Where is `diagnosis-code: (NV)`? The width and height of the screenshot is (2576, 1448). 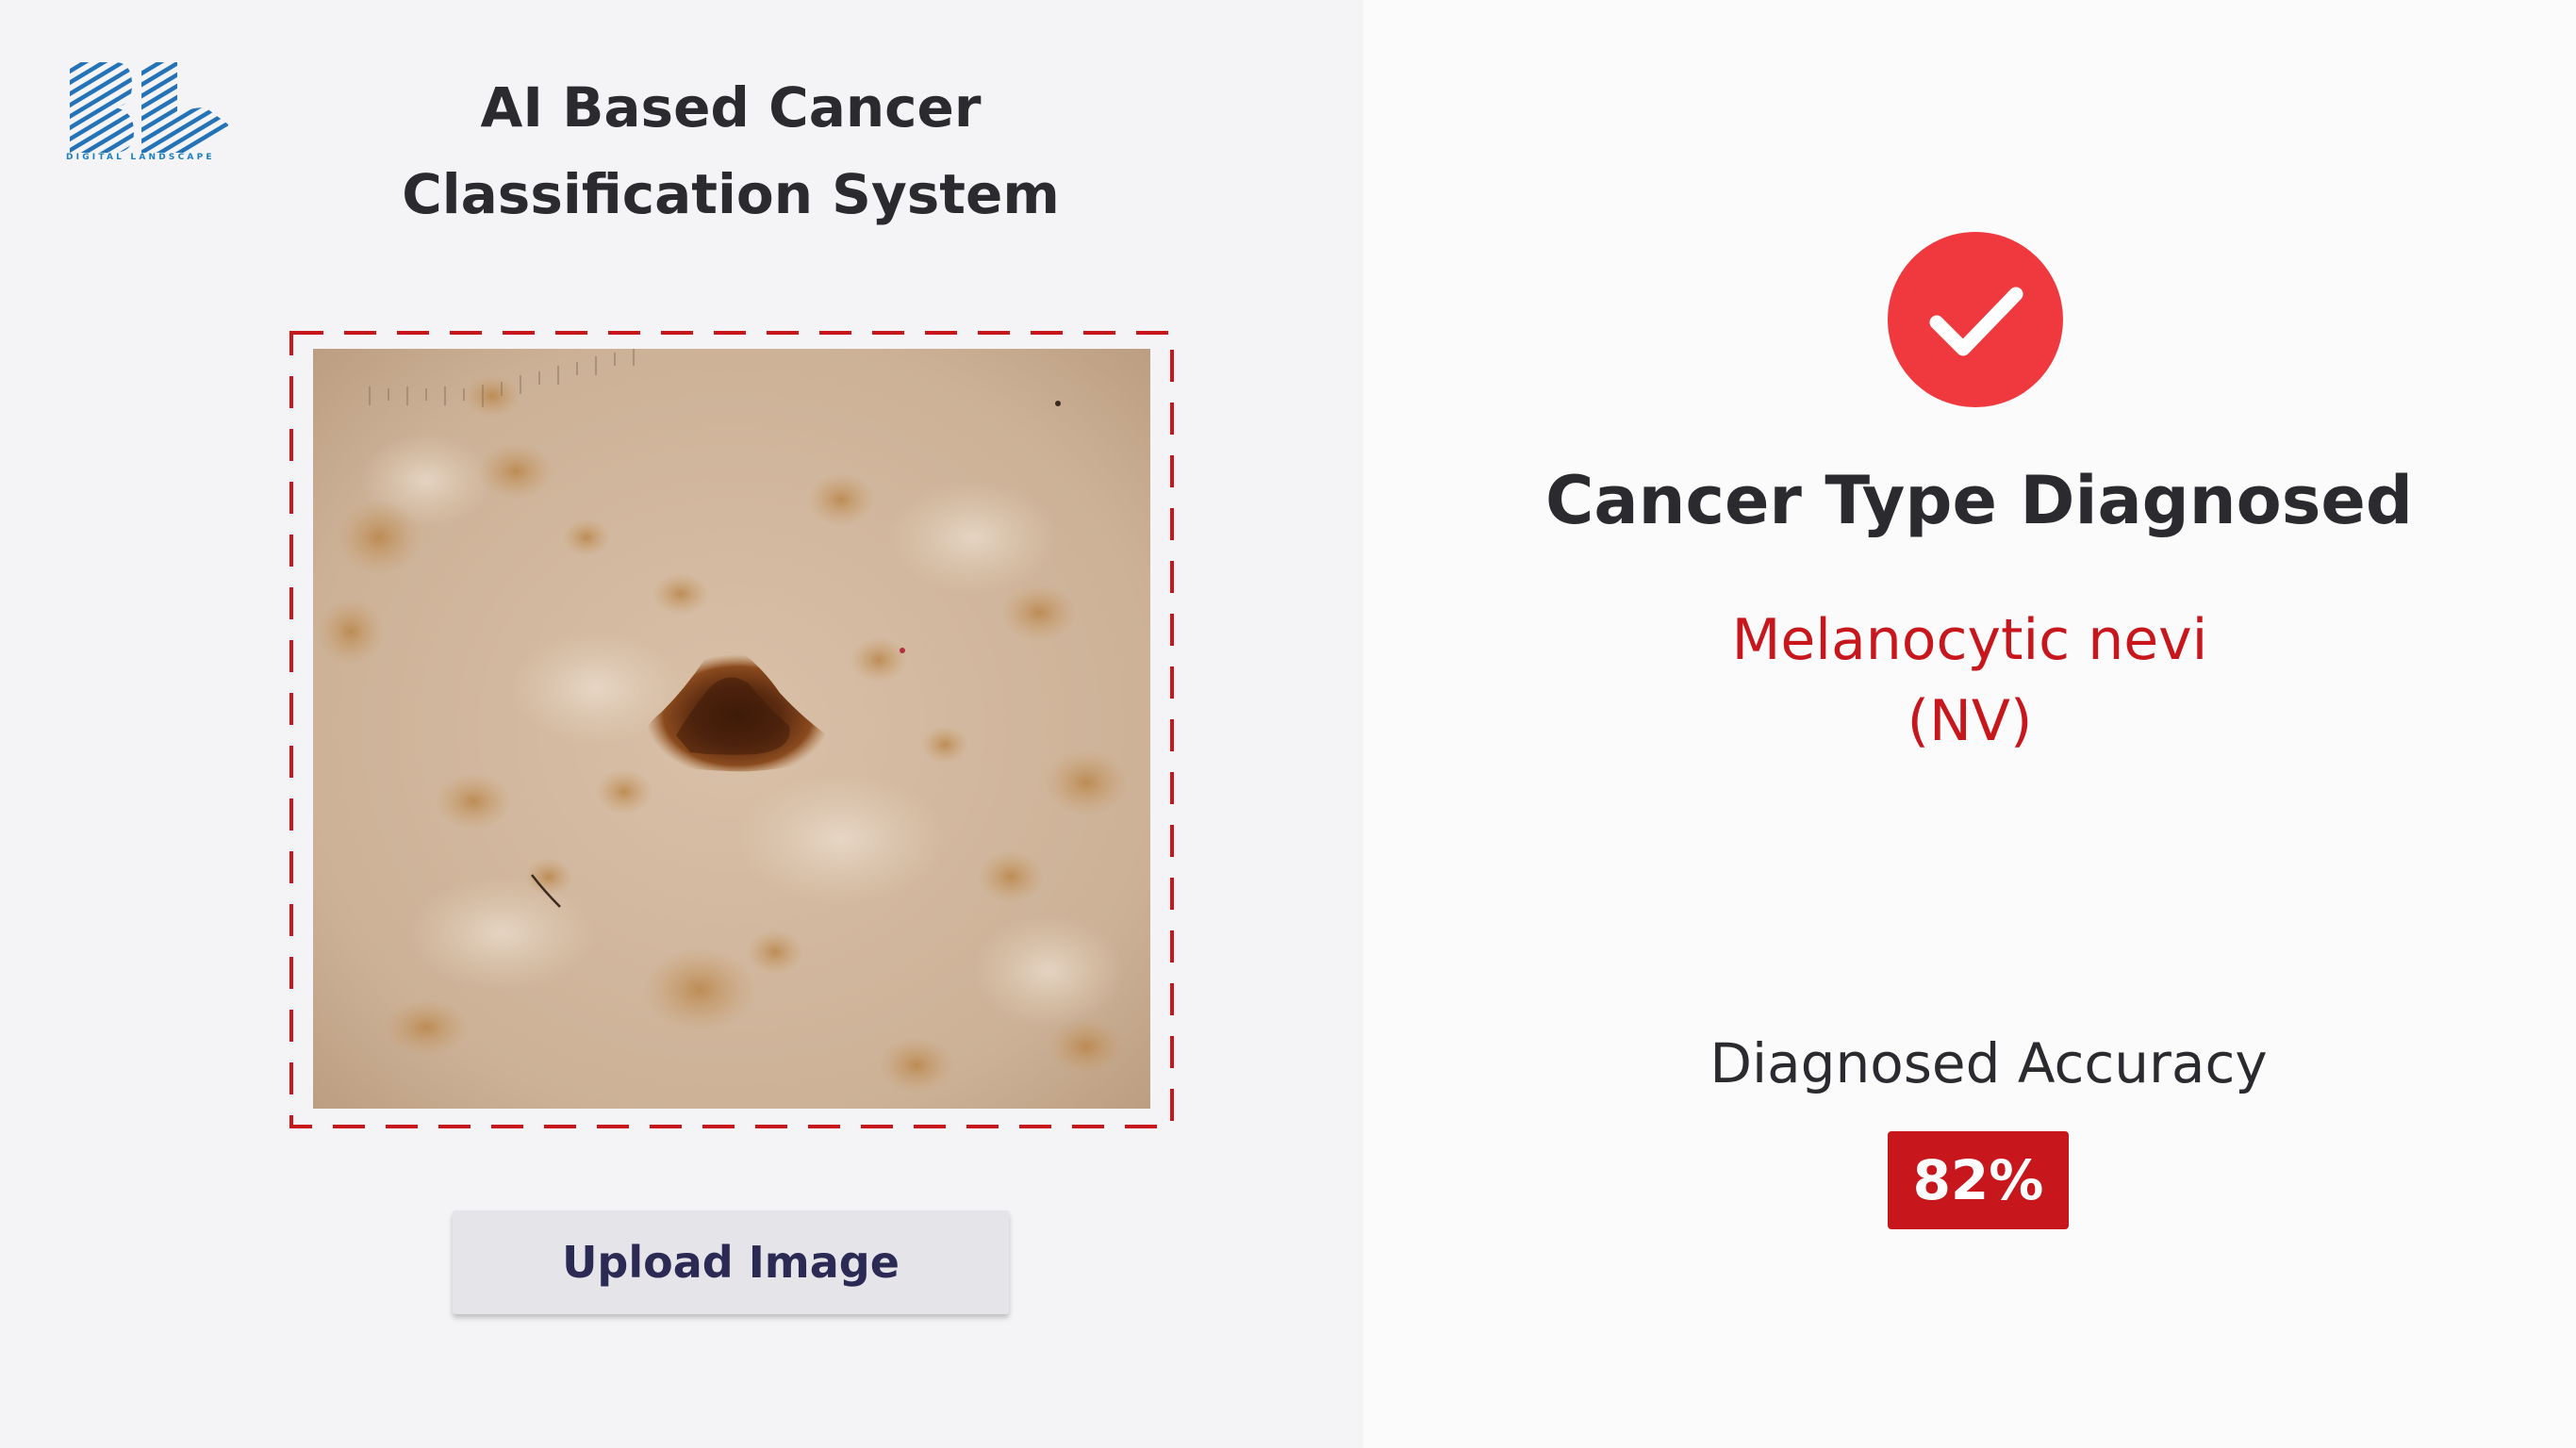 diagnosis-code: (NV) is located at coordinates (1970, 721).